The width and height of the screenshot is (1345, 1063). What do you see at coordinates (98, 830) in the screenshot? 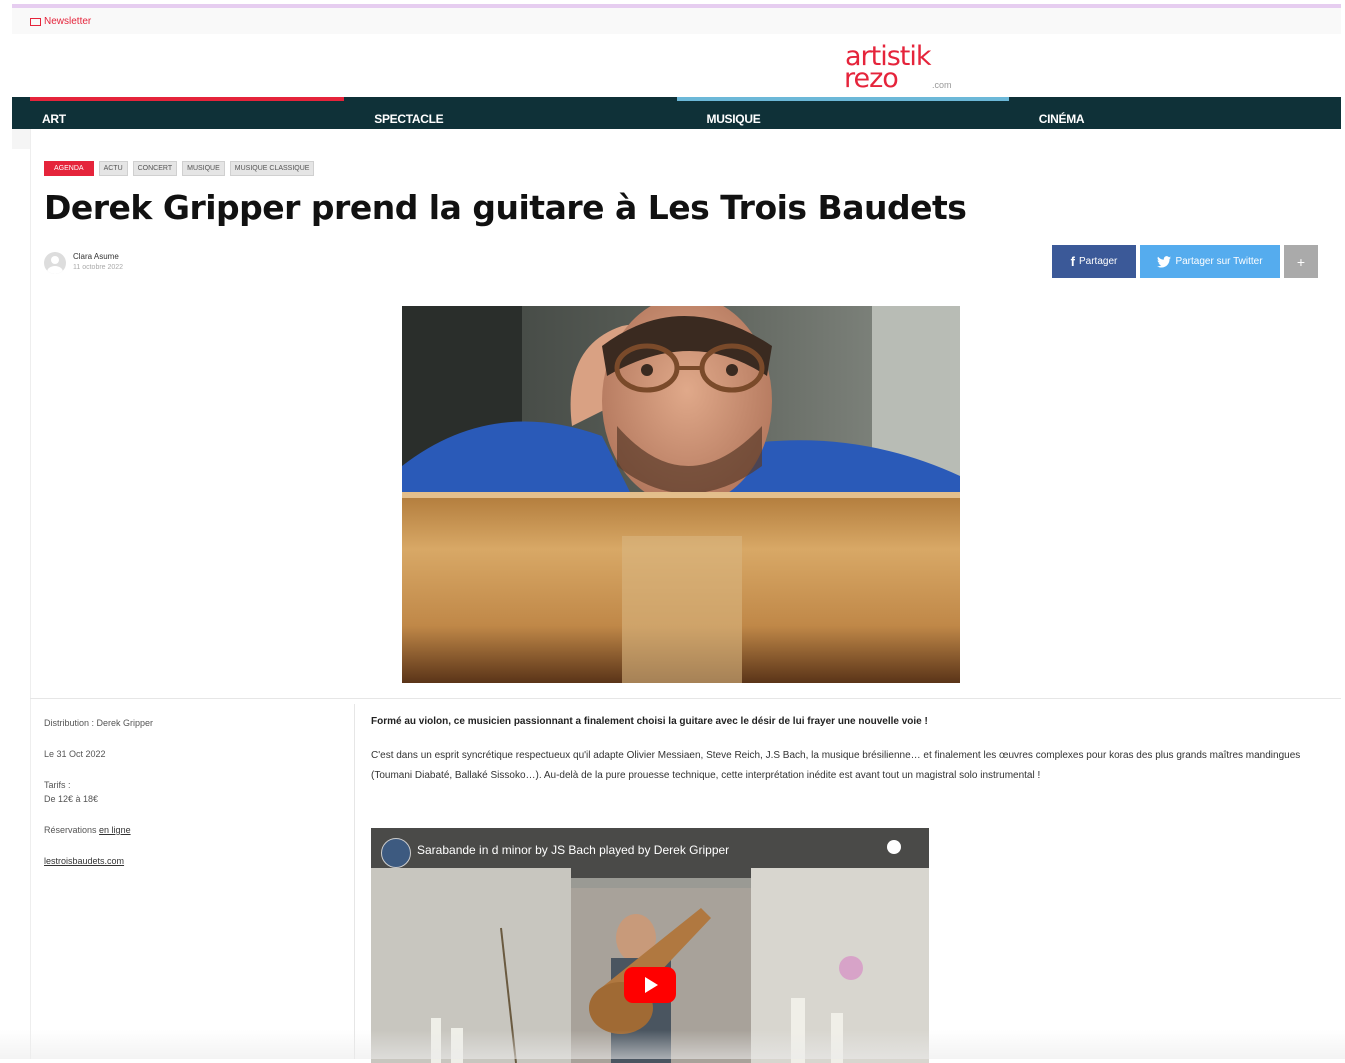
I see `reservations: Réservations en ligne` at bounding box center [98, 830].